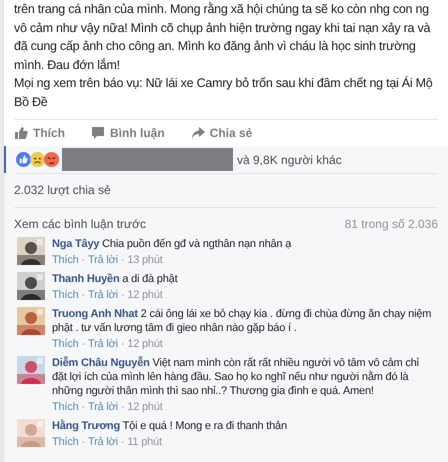  Describe the element at coordinates (172, 244) in the screenshot. I see `comment-text: Nga Tâyy Chia puồn đến gđ và ngthân nạn nhân ạ` at that location.